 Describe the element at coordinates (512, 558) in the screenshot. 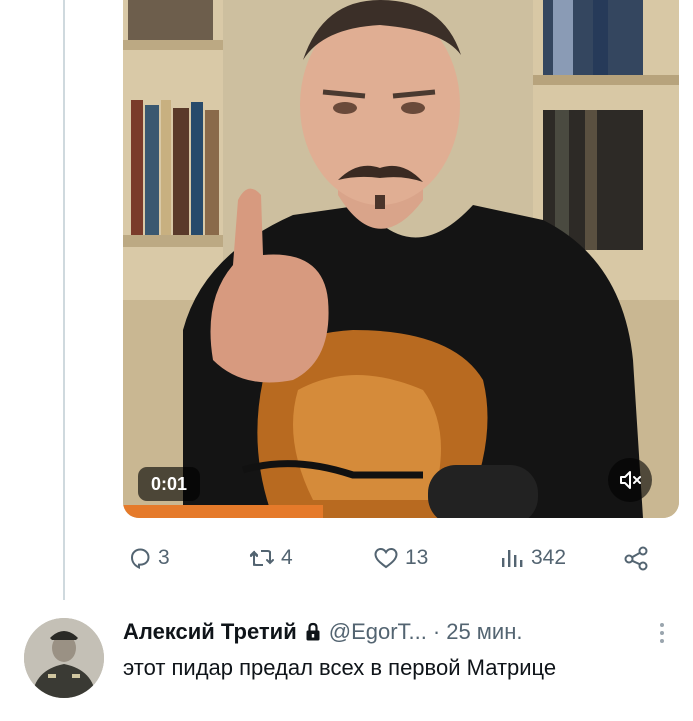

I see `views-icon` at that location.